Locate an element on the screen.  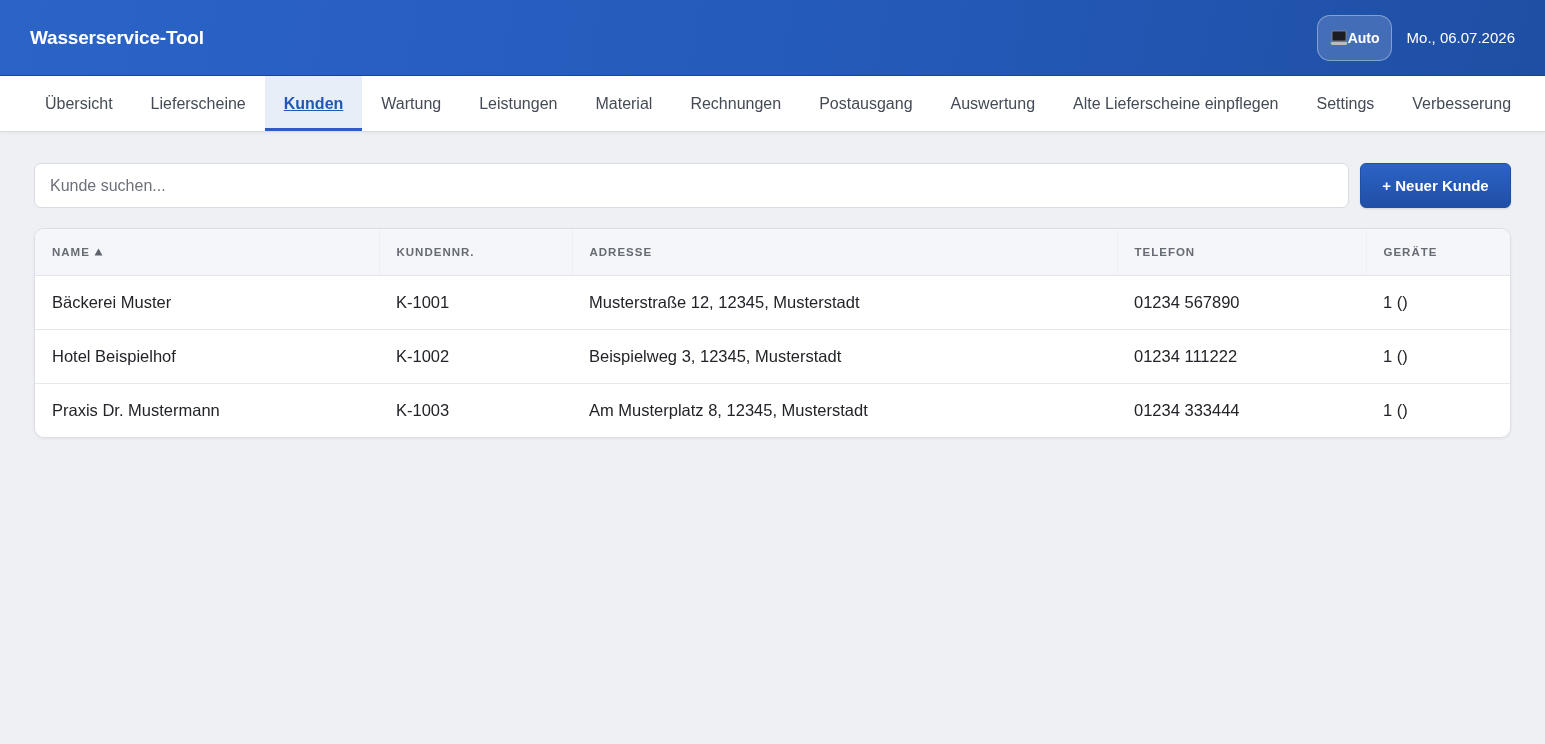
theme-button: Auto is located at coordinates (1354, 37).